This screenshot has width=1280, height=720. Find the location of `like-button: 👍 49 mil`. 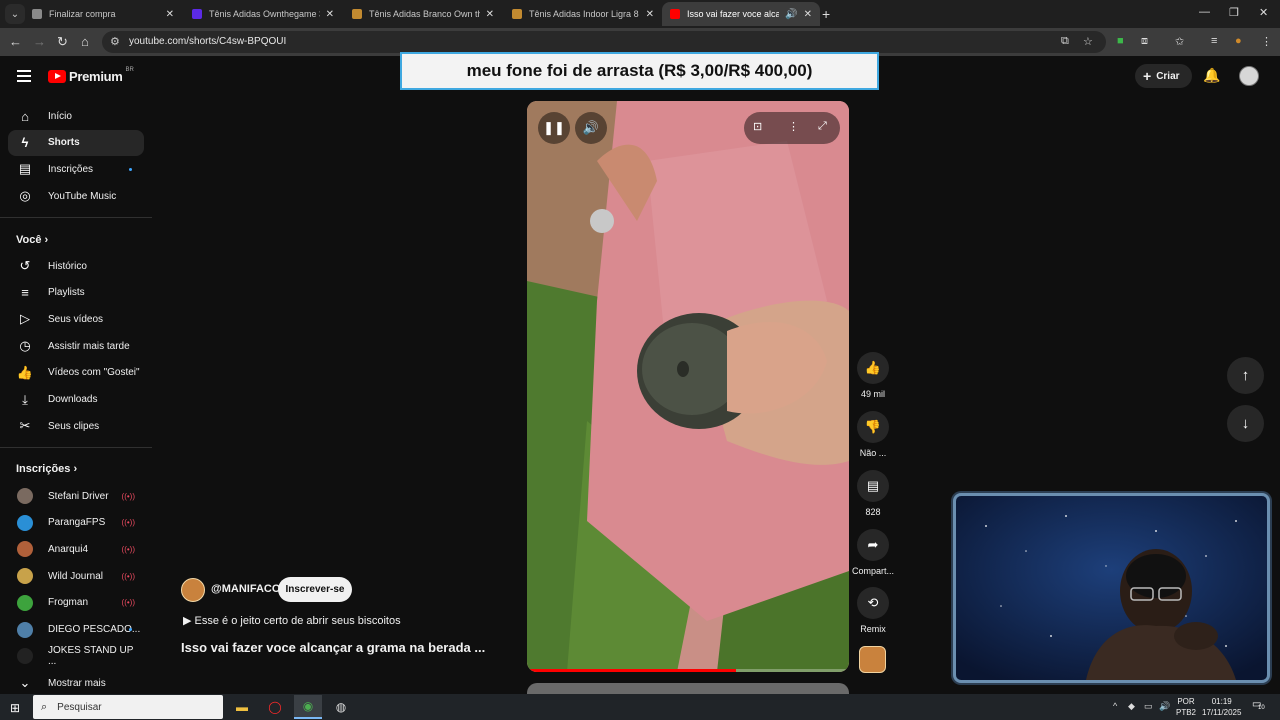

like-button: 👍 49 mil is located at coordinates (873, 375).